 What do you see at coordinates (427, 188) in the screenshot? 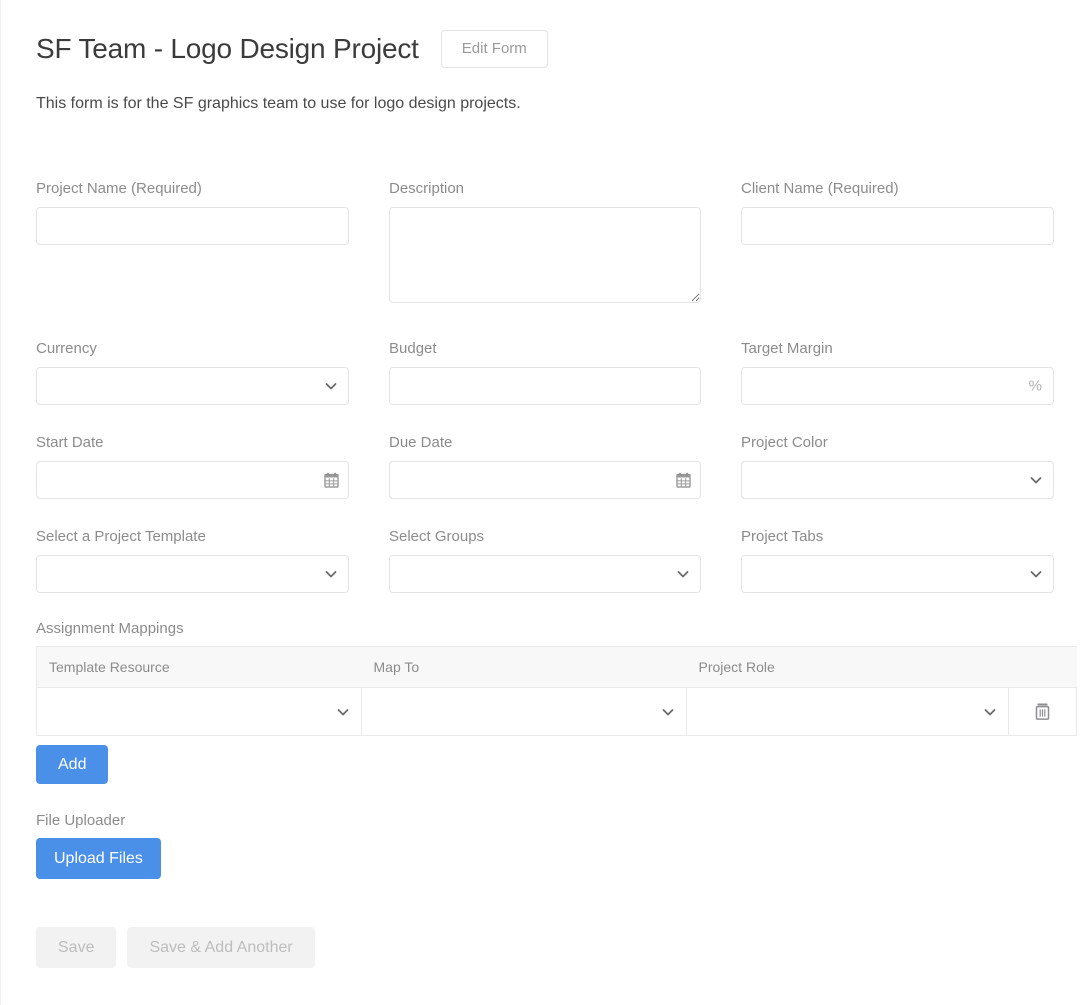
I see `label-description: Description` at bounding box center [427, 188].